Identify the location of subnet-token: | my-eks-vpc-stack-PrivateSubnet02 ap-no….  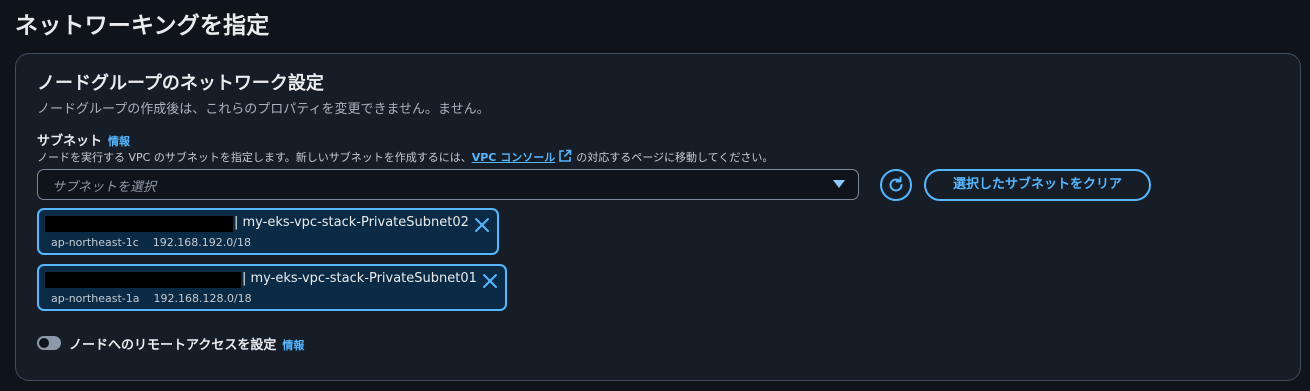
(268, 231).